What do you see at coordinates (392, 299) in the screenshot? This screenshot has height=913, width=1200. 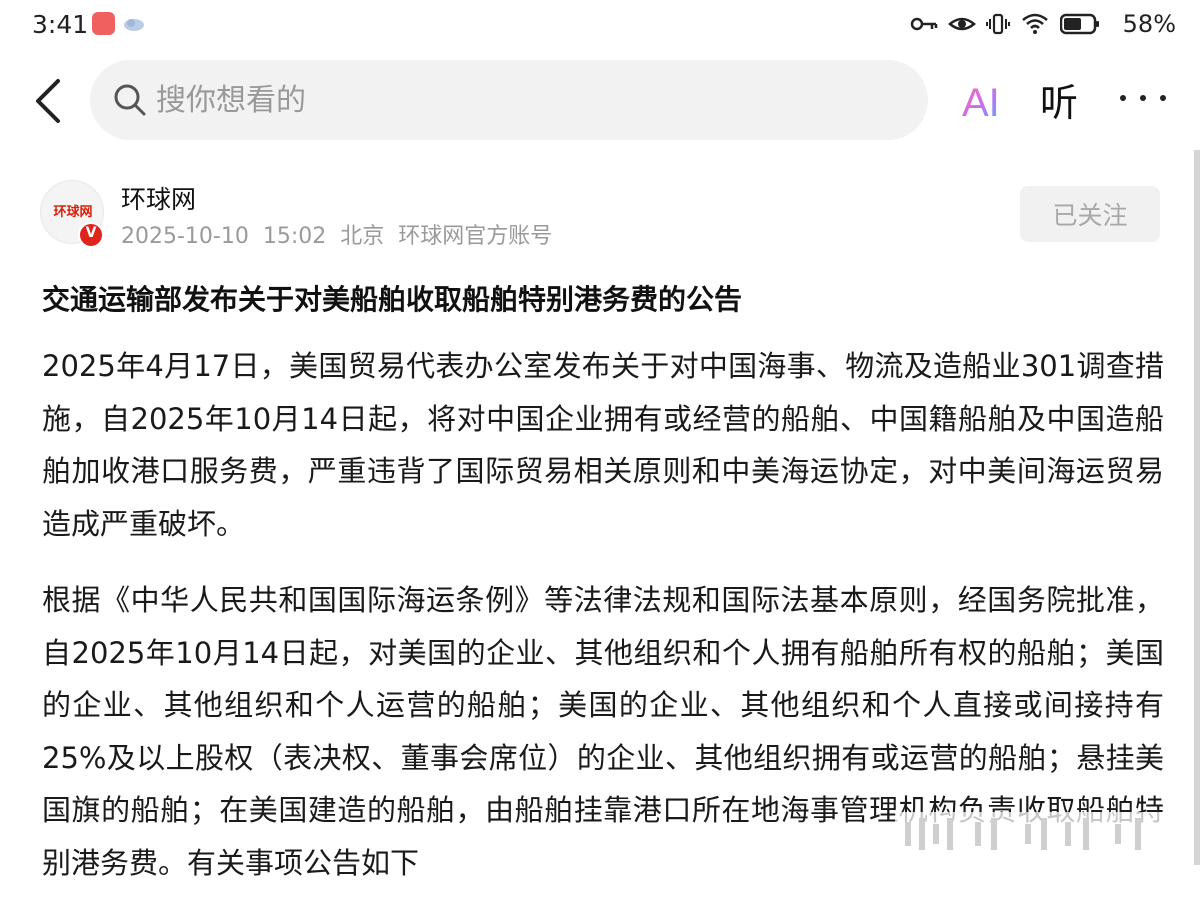 I see `article-title: 交通运输部发布关于对美船舶收取船舶特别港务费的公告` at bounding box center [392, 299].